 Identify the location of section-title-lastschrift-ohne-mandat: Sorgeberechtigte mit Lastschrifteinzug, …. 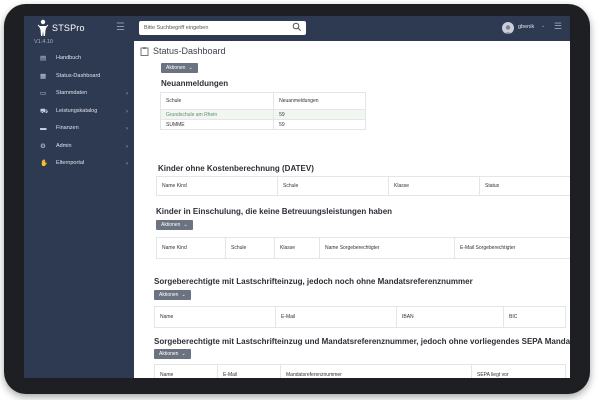
(313, 281).